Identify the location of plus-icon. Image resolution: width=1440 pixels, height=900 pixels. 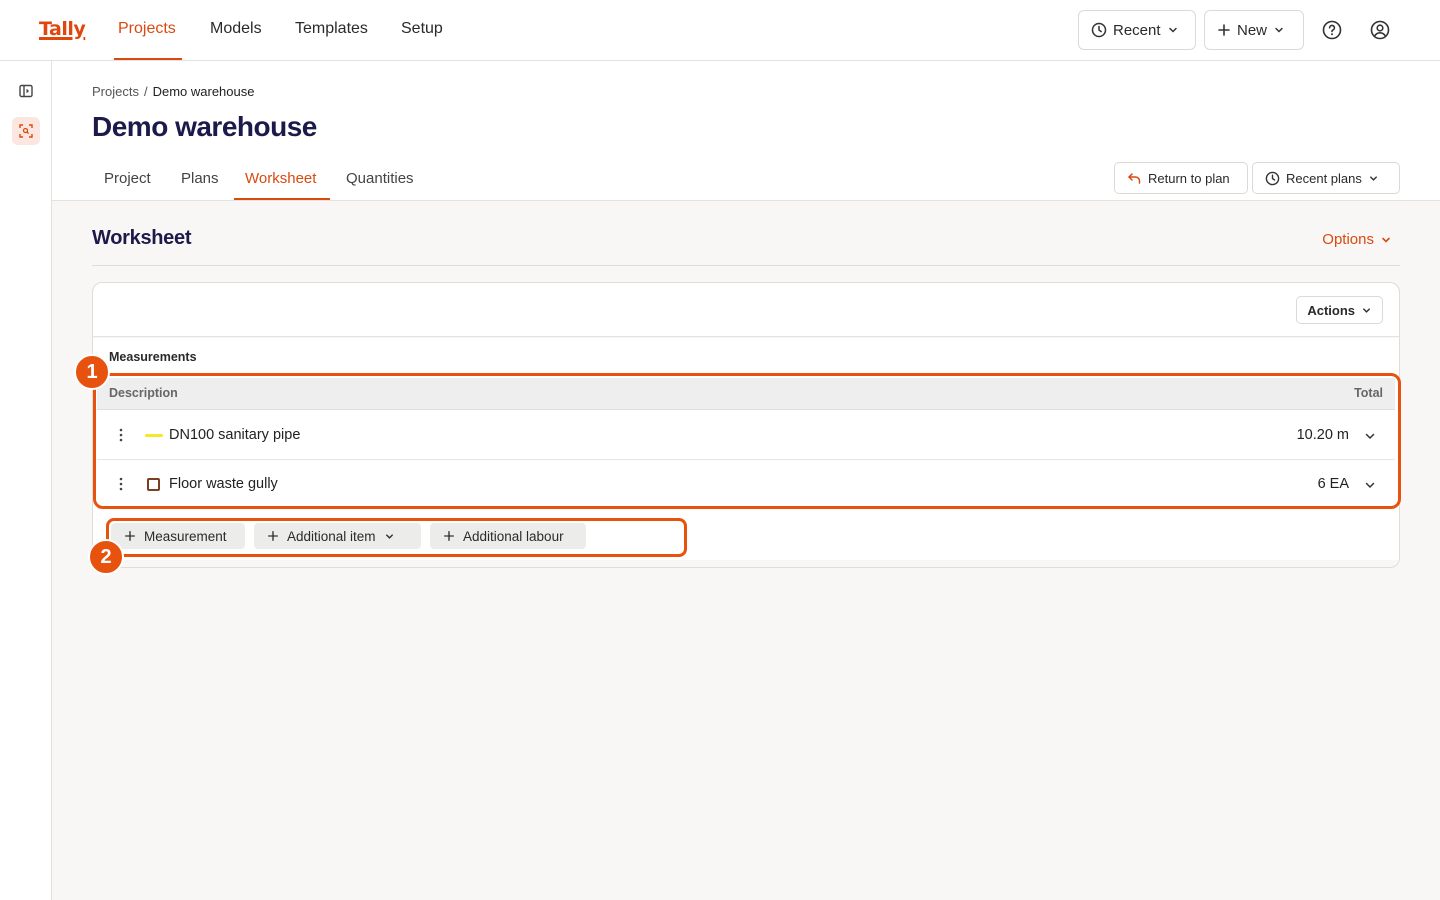
(1224, 30).